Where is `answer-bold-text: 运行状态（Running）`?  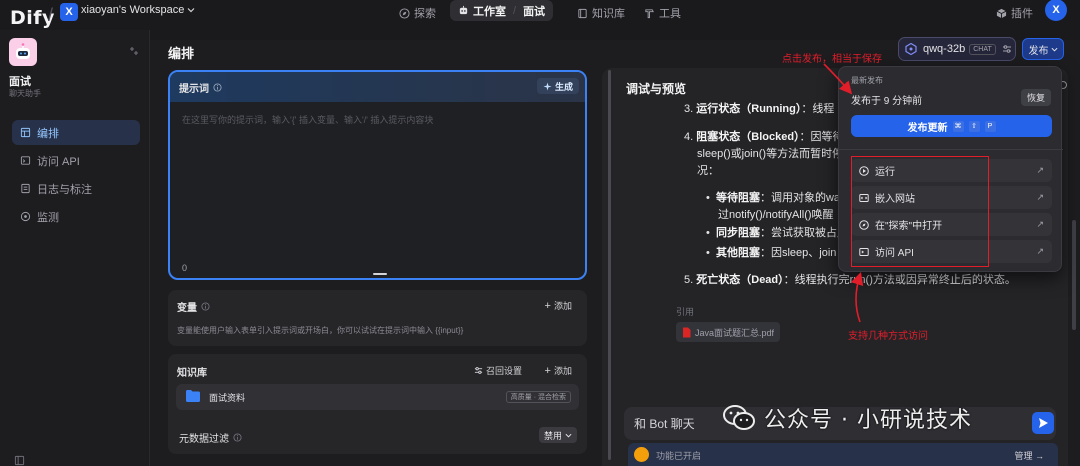
answer-bold-text: 运行状态（Running） is located at coordinates (749, 109).